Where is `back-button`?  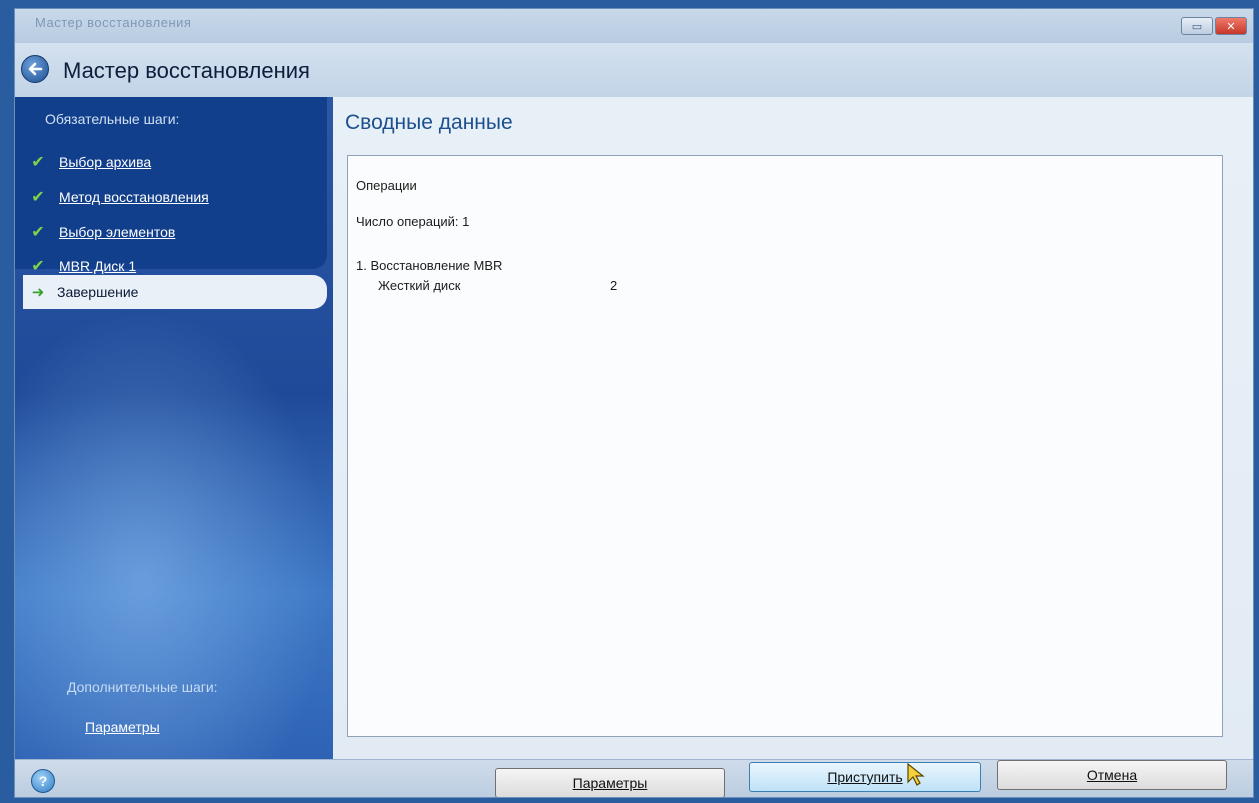
back-button is located at coordinates (35, 69).